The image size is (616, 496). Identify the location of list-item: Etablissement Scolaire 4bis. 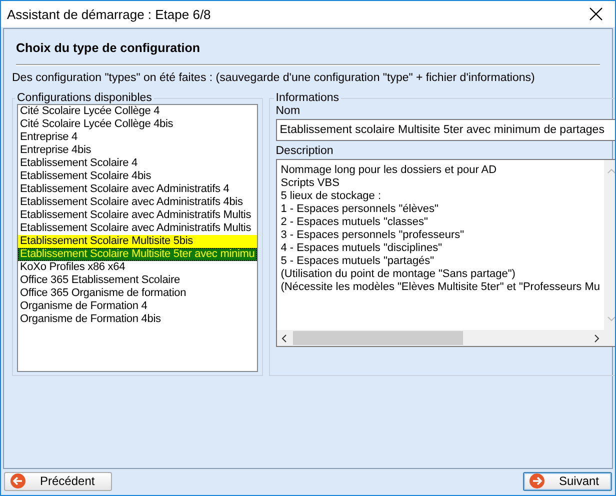
(137, 176).